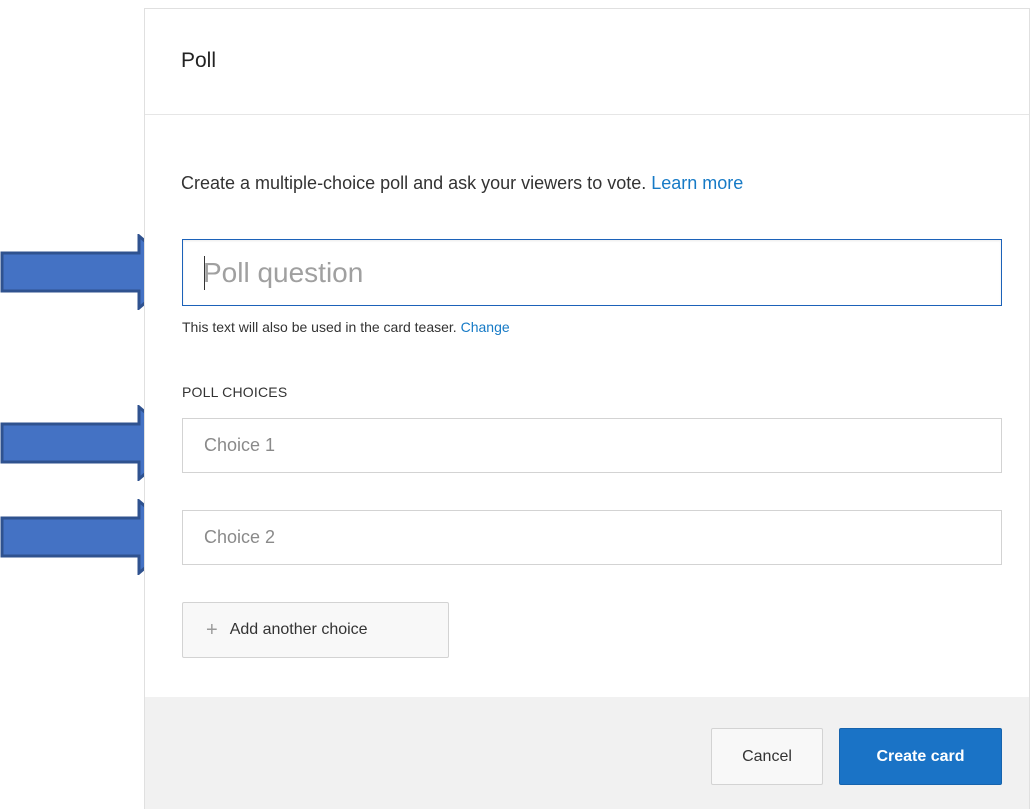 The image size is (1031, 809). What do you see at coordinates (298, 629) in the screenshot?
I see `add-choice-label: Add another choice` at bounding box center [298, 629].